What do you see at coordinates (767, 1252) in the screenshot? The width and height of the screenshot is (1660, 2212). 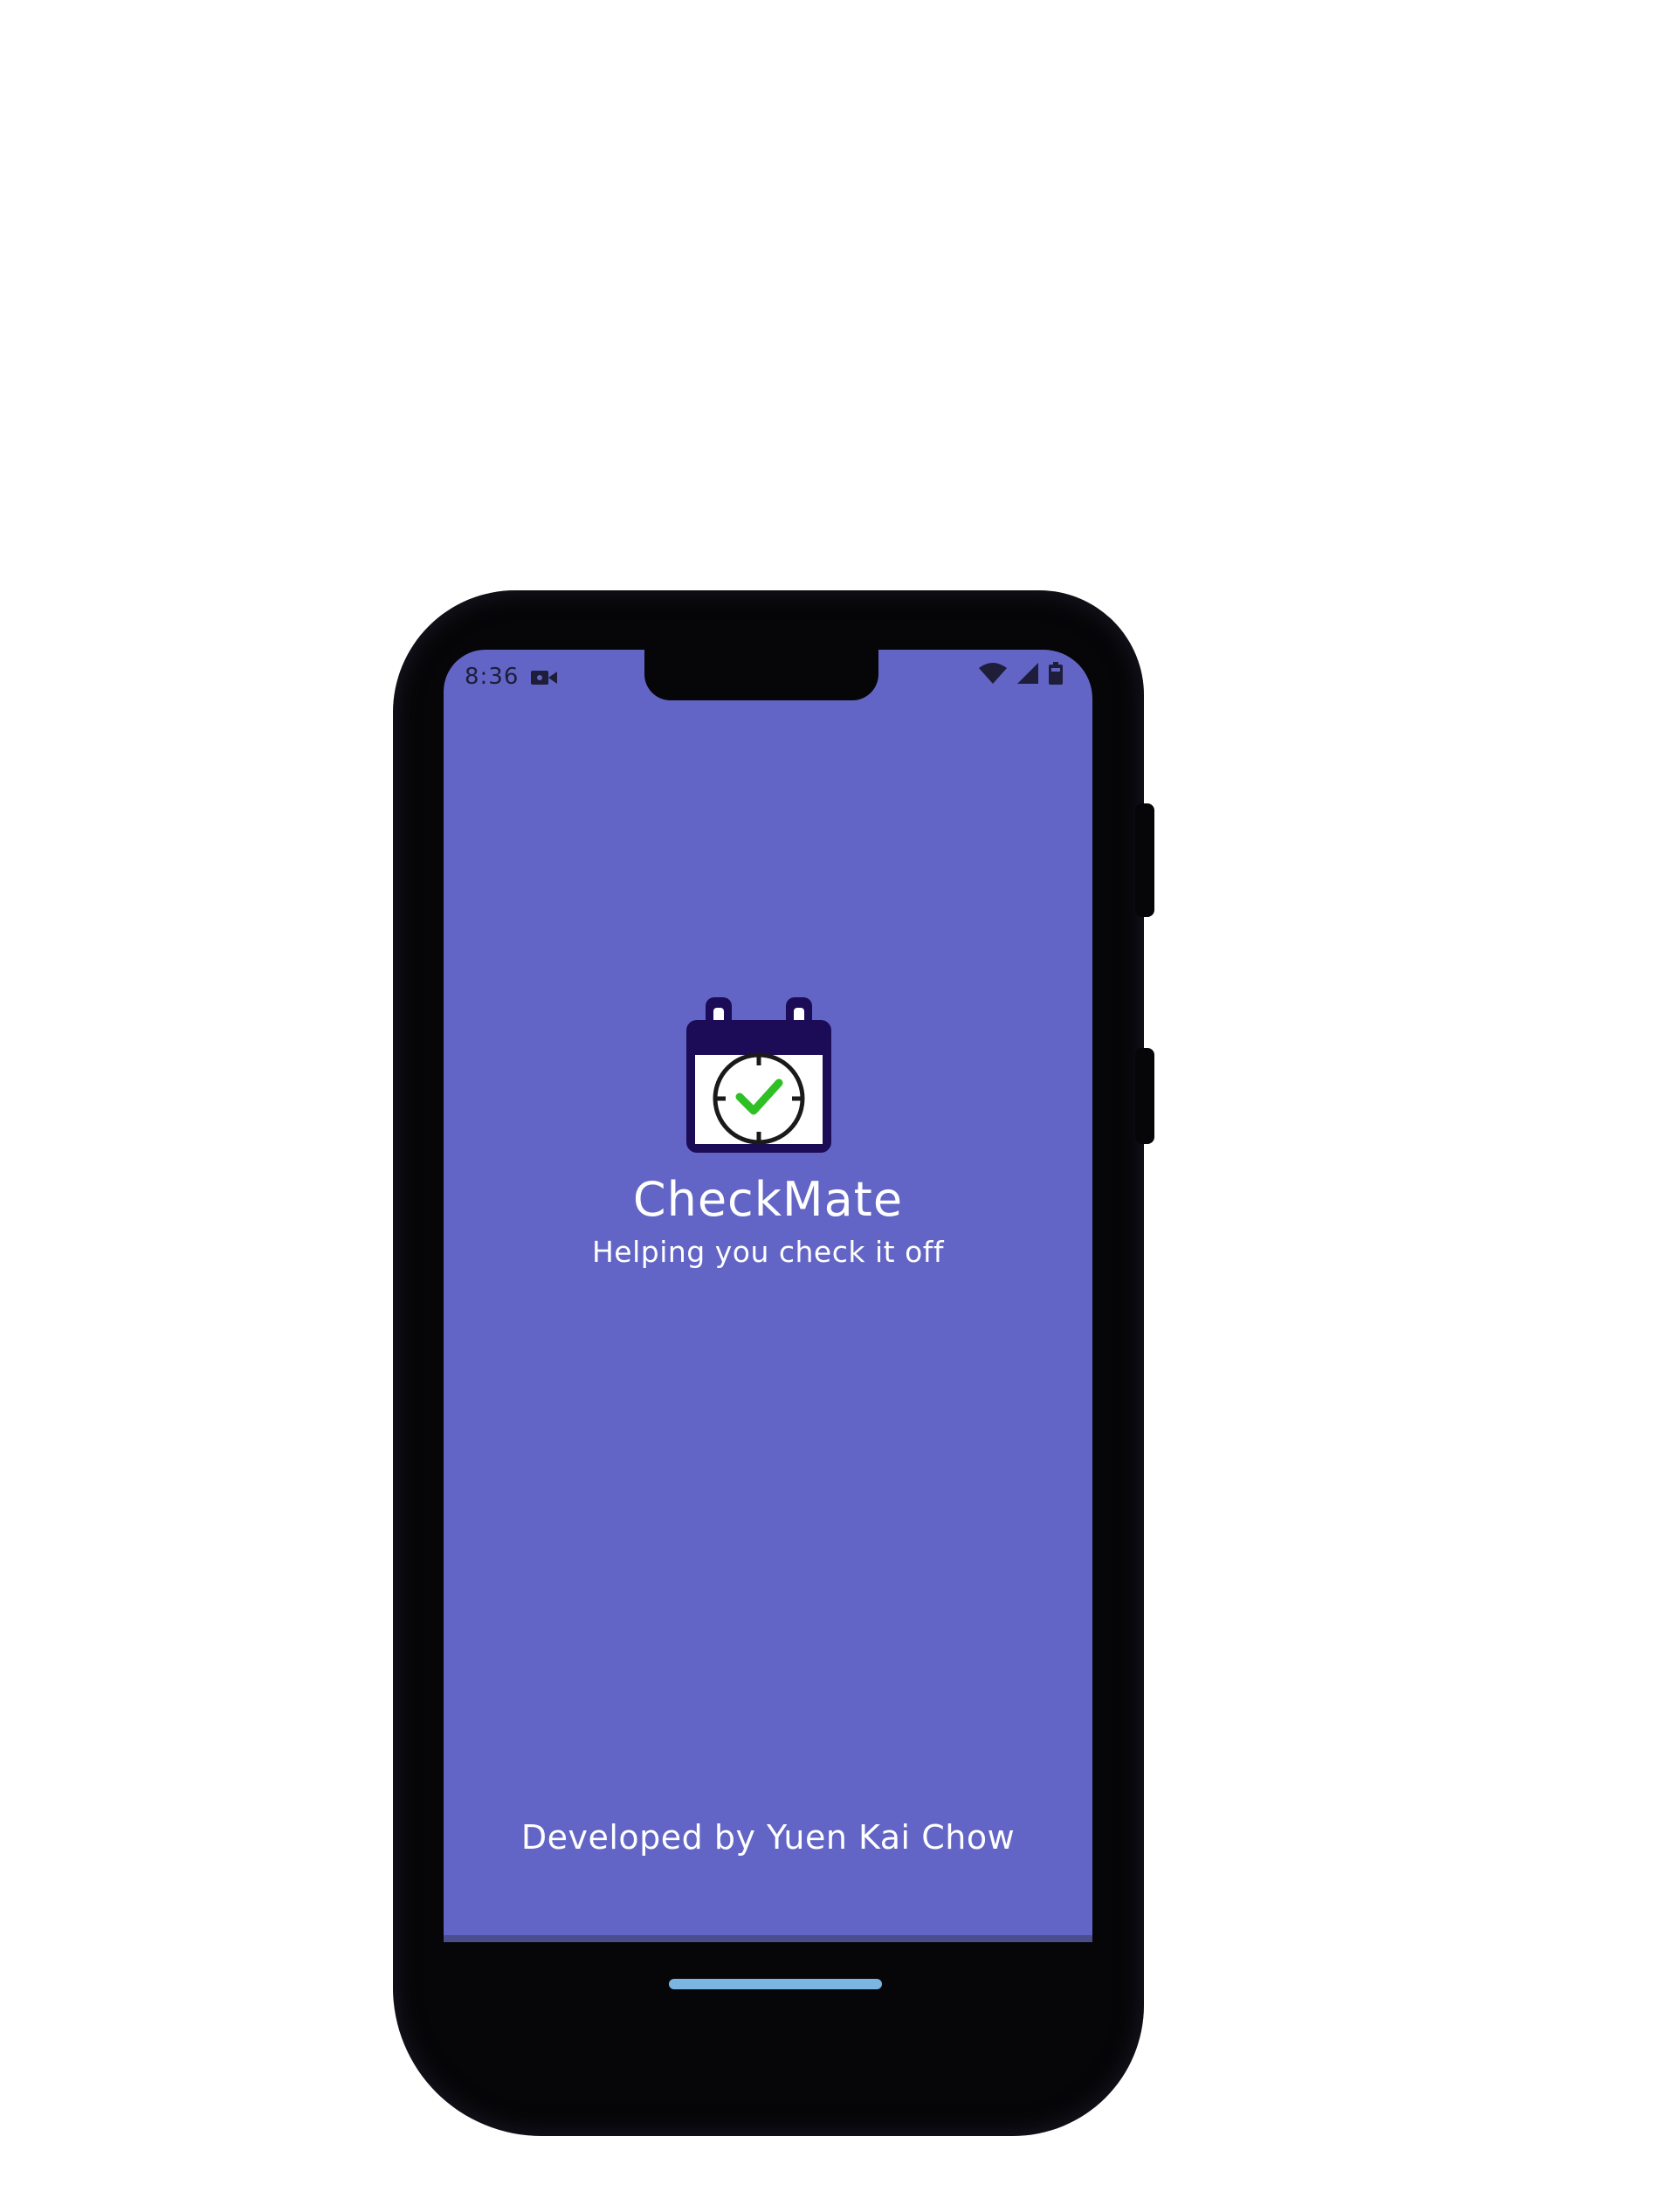 I see `app-tagline: Helping you check it off` at bounding box center [767, 1252].